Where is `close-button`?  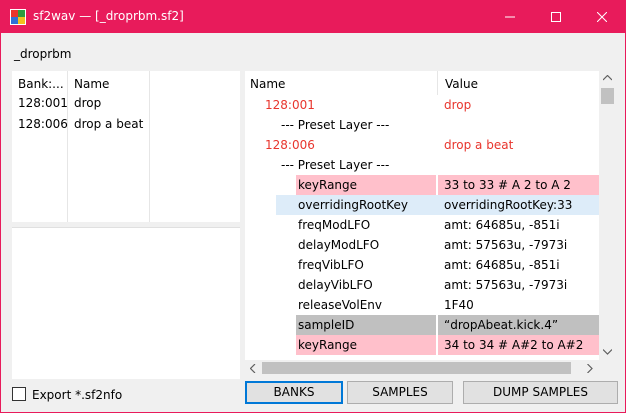 close-button is located at coordinates (602, 17).